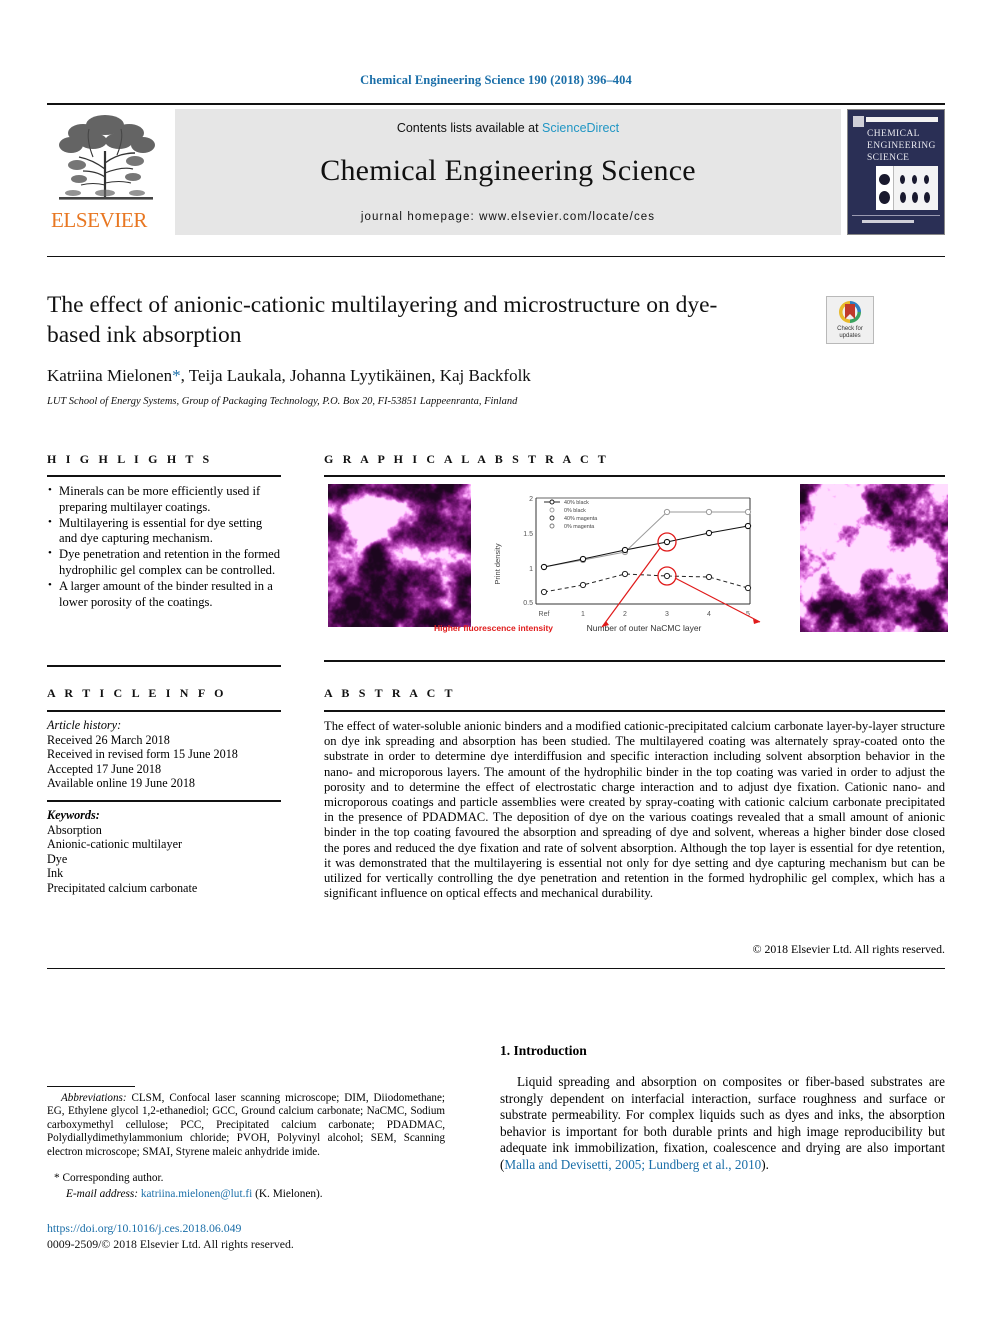 The image size is (992, 1323). I want to click on title-divider, so click(496, 256).